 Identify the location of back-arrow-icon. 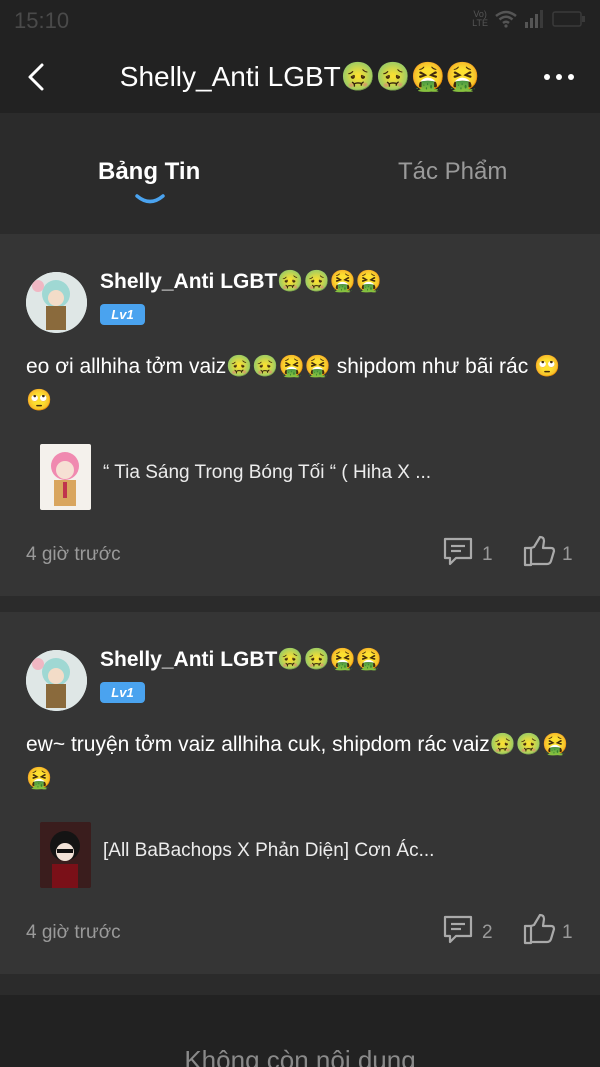
(37, 77).